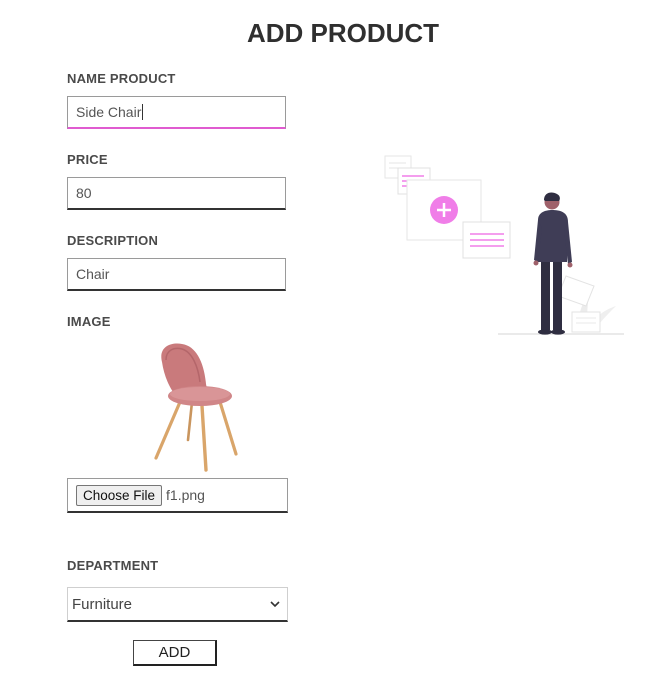 This screenshot has width=664, height=686. Describe the element at coordinates (87, 159) in the screenshot. I see `price-label: PRICE` at that location.